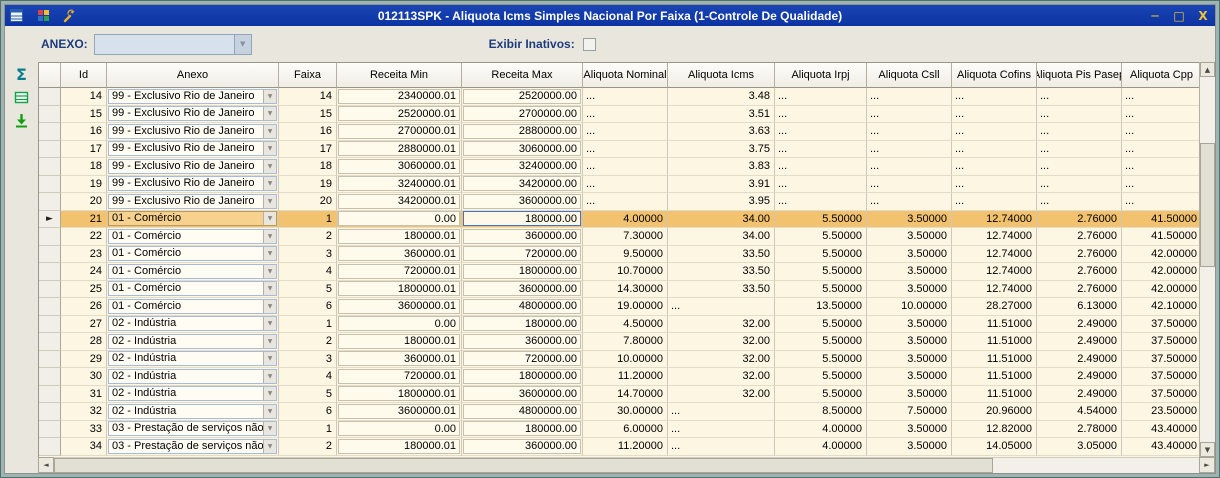  I want to click on cell-aliquota_cpp: 37.50000, so click(1160, 377).